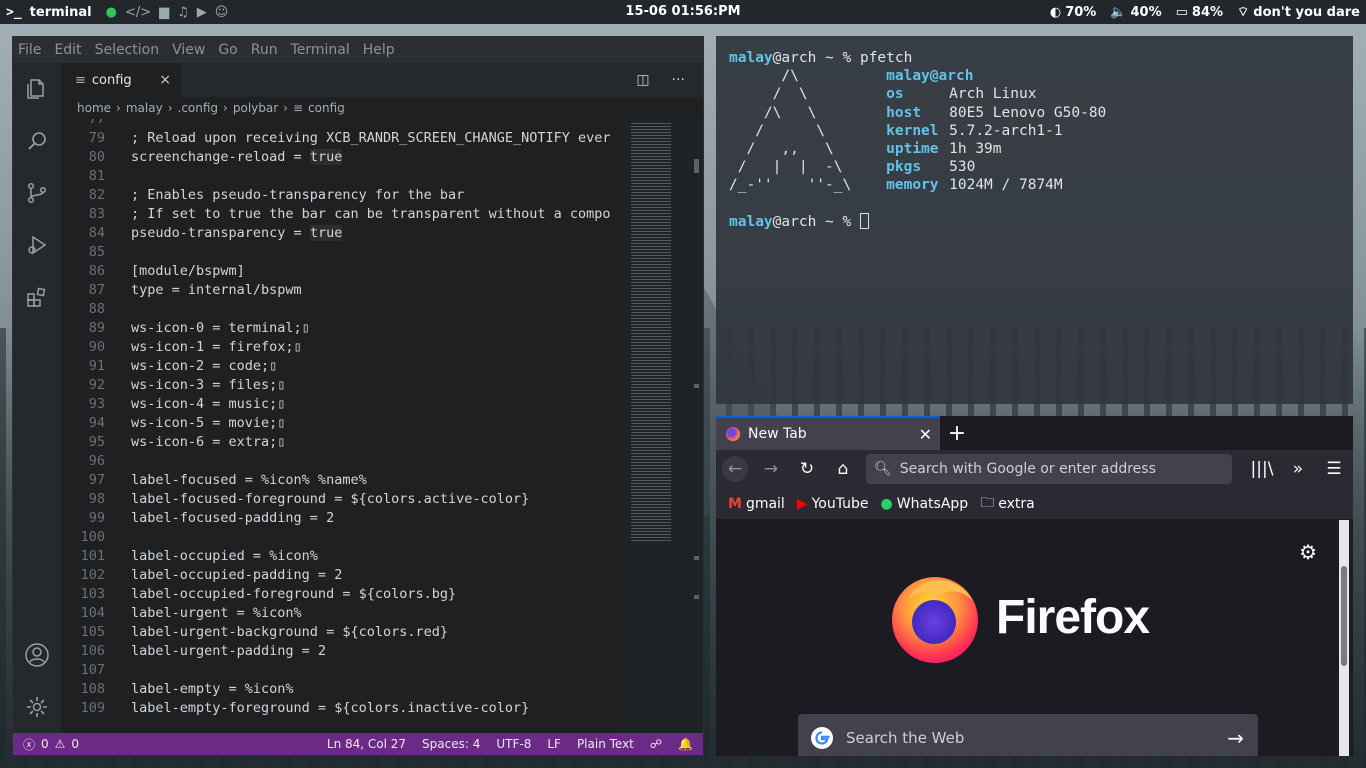 This screenshot has width=1366, height=768. Describe the element at coordinates (37, 89) in the screenshot. I see `explorer-icon` at that location.